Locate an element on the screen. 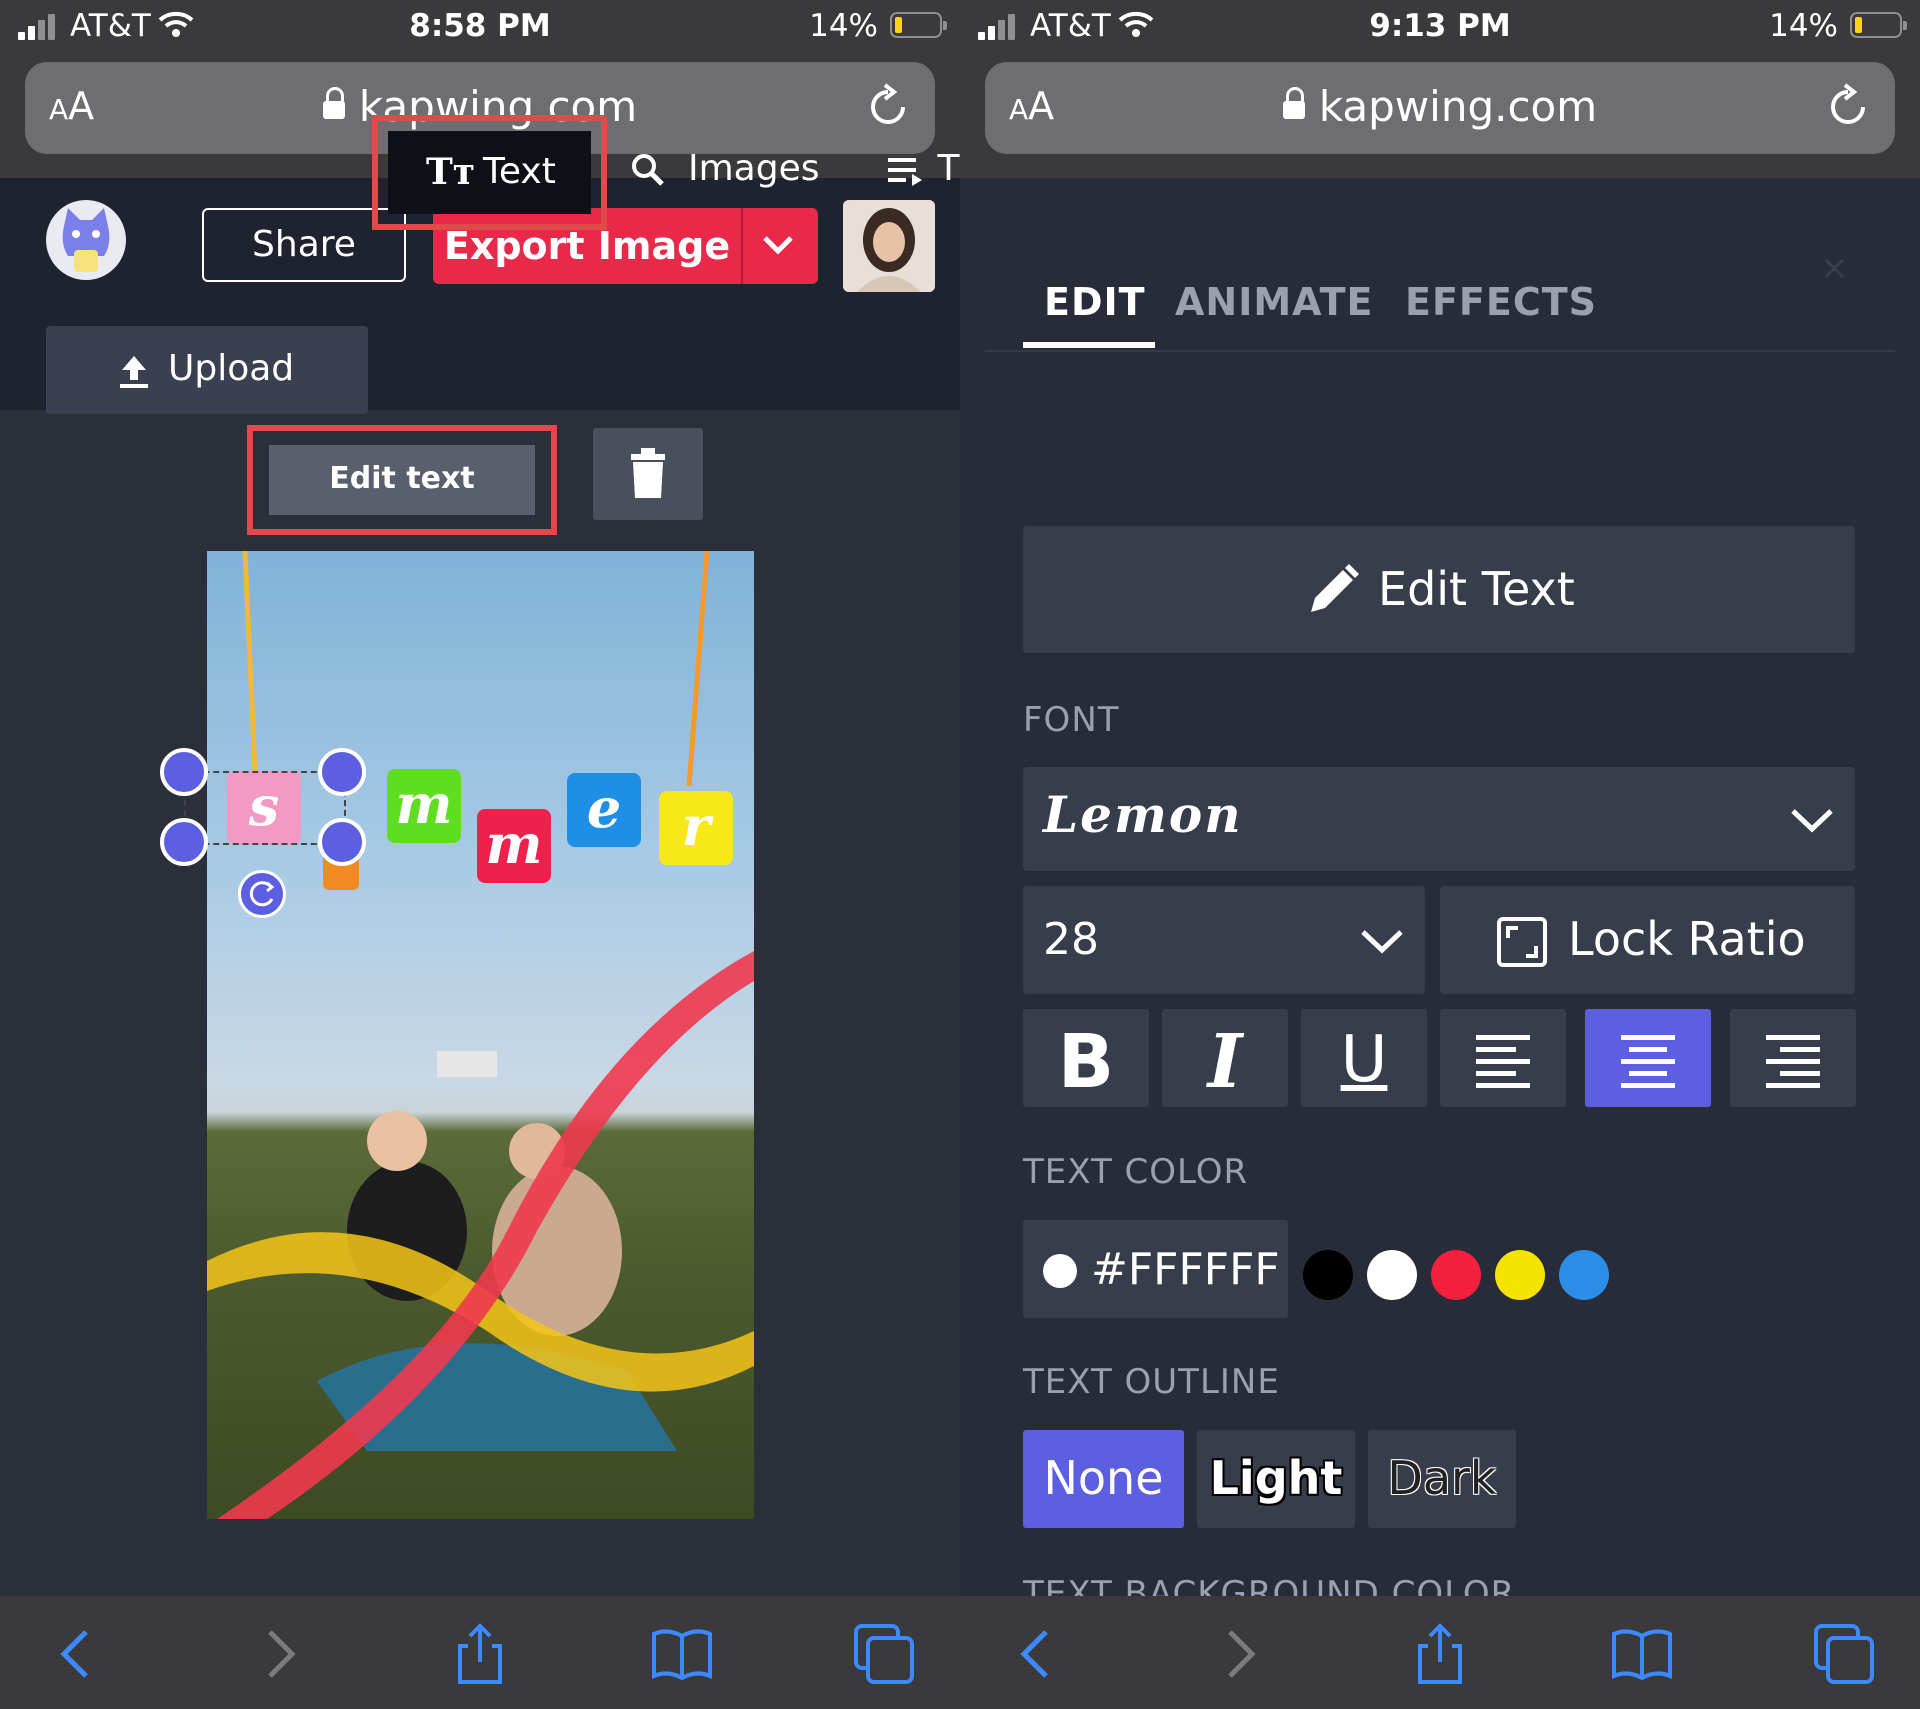 Image resolution: width=1920 pixels, height=1709 pixels. underline-icon: U is located at coordinates (1364, 1060).